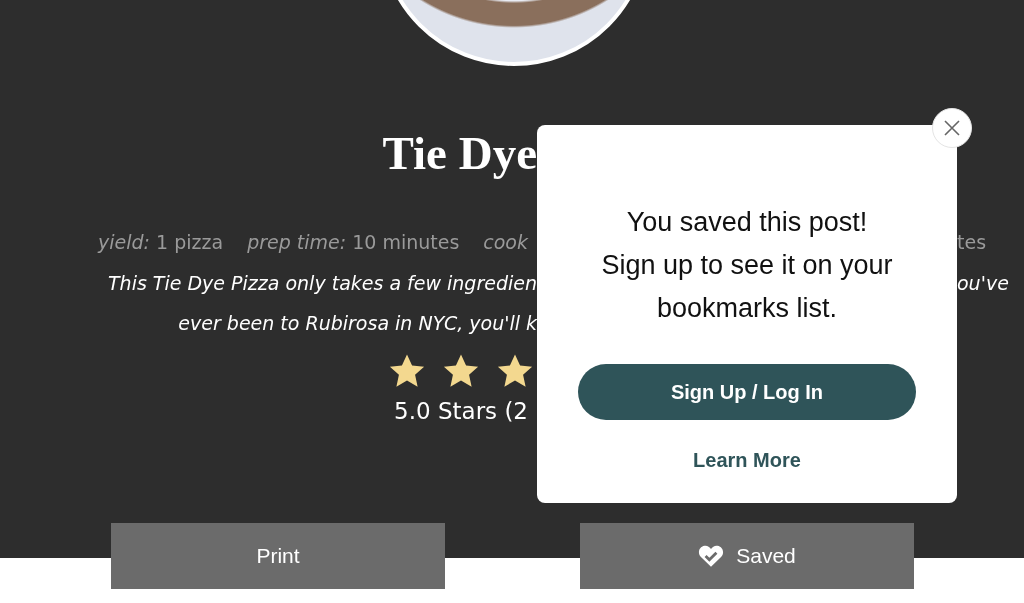  Describe the element at coordinates (161, 242) in the screenshot. I see `recipe-meta: yield: 1 pizza` at that location.